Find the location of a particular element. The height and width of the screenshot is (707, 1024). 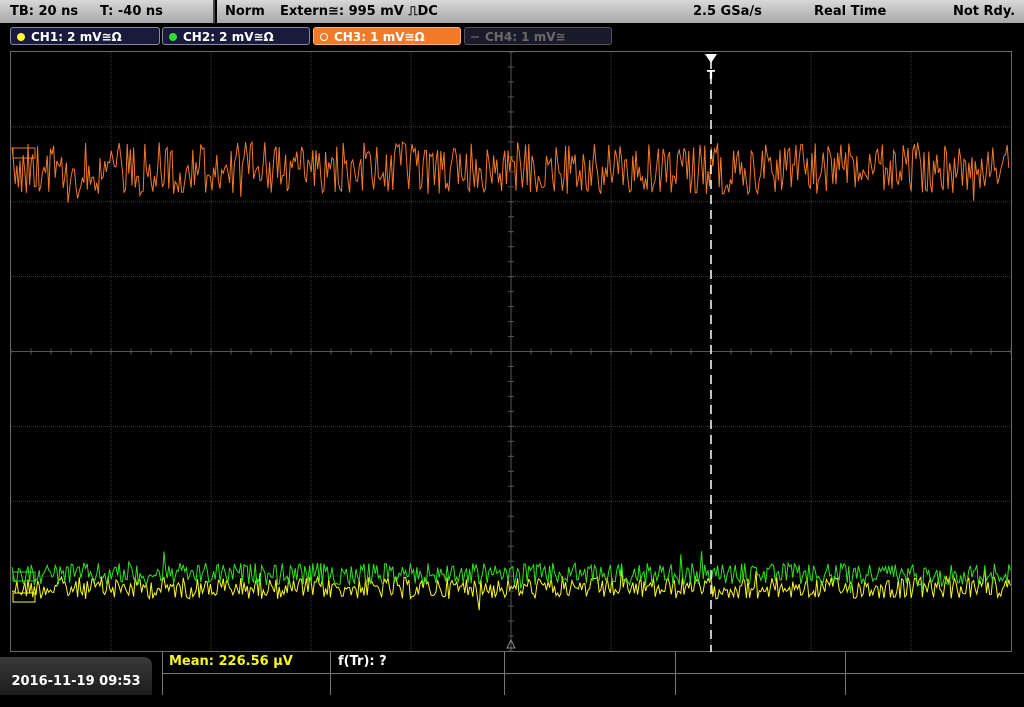

channel-3-trace is located at coordinates (510, 171).